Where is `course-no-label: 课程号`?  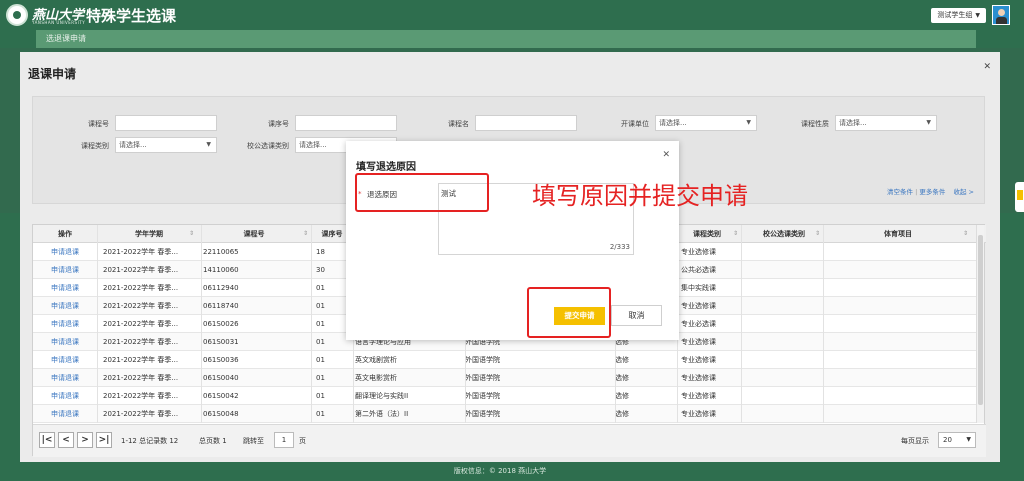
course-no-label: 课程号 is located at coordinates (98, 124).